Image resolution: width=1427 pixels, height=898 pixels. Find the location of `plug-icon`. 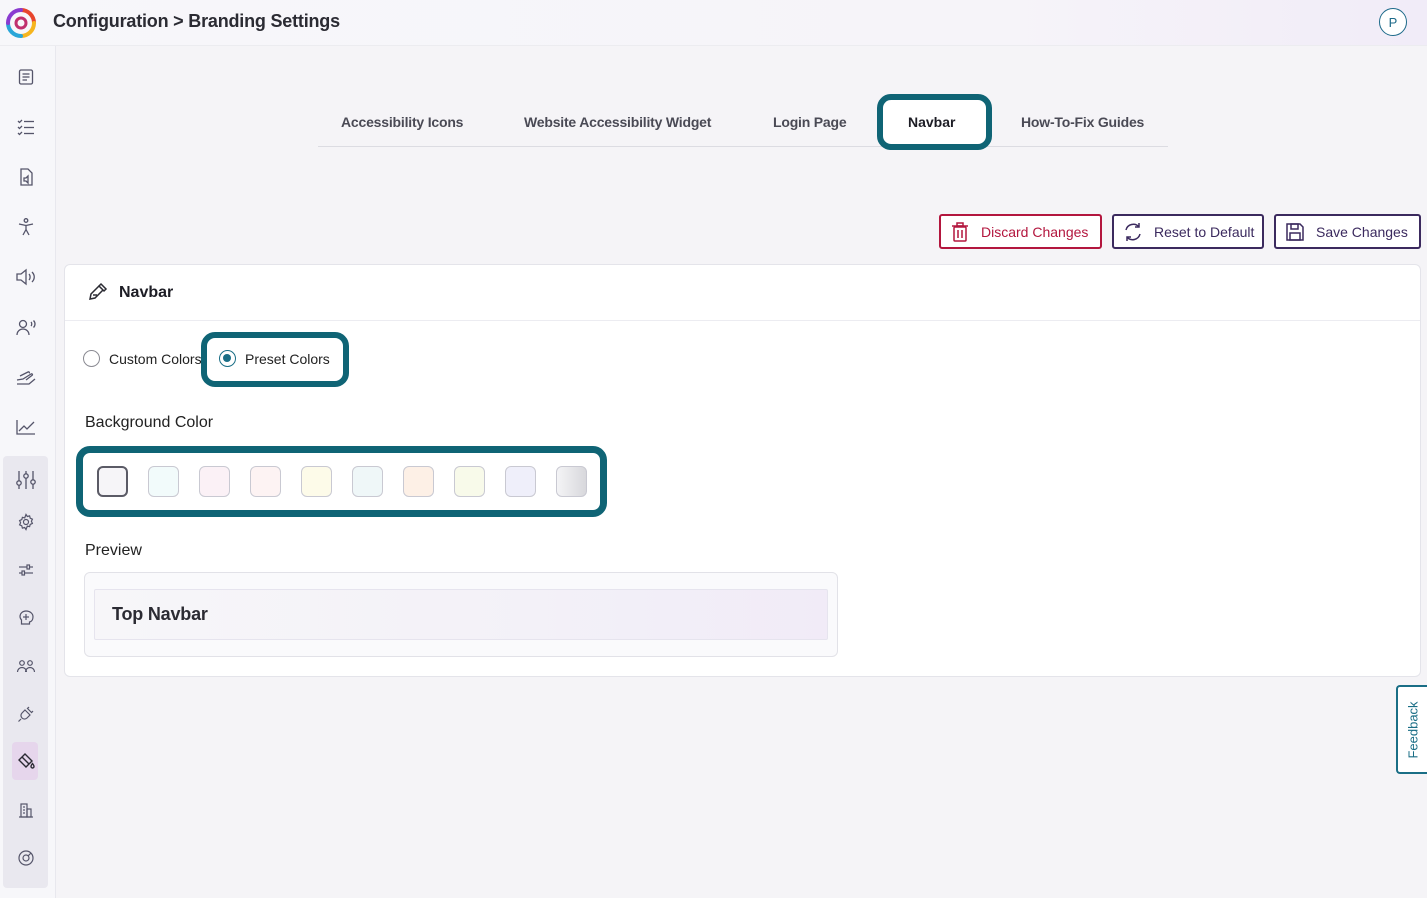

plug-icon is located at coordinates (26, 714).